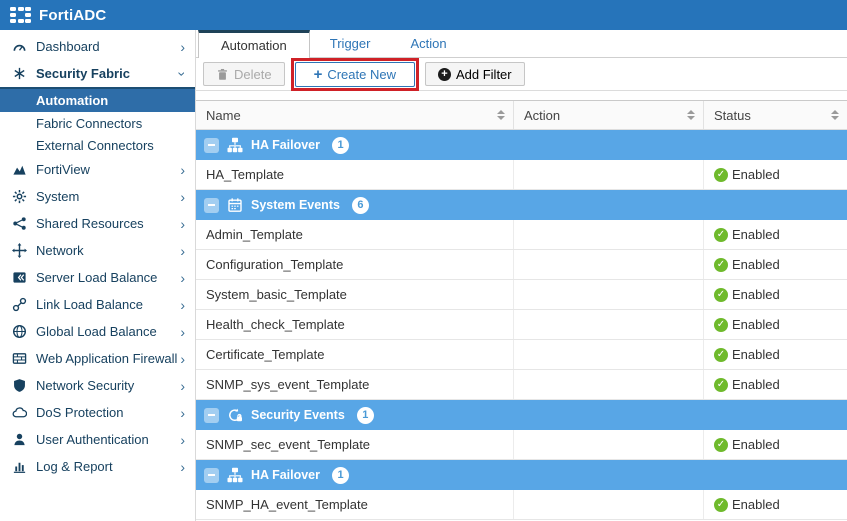 The height and width of the screenshot is (521, 847). Describe the element at coordinates (97, 169) in the screenshot. I see `sidebar-item-fortiview: FortiView ›` at that location.